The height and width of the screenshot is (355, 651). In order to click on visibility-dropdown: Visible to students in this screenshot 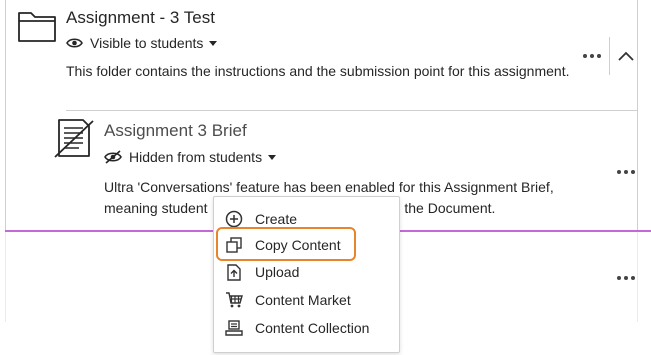, I will do `click(142, 43)`.